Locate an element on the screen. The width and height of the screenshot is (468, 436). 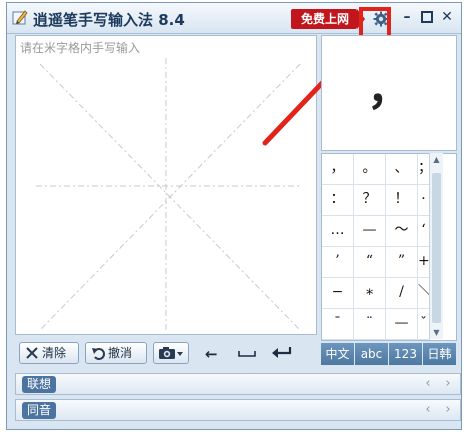
candidate-cell: ¨ is located at coordinates (370, 324).